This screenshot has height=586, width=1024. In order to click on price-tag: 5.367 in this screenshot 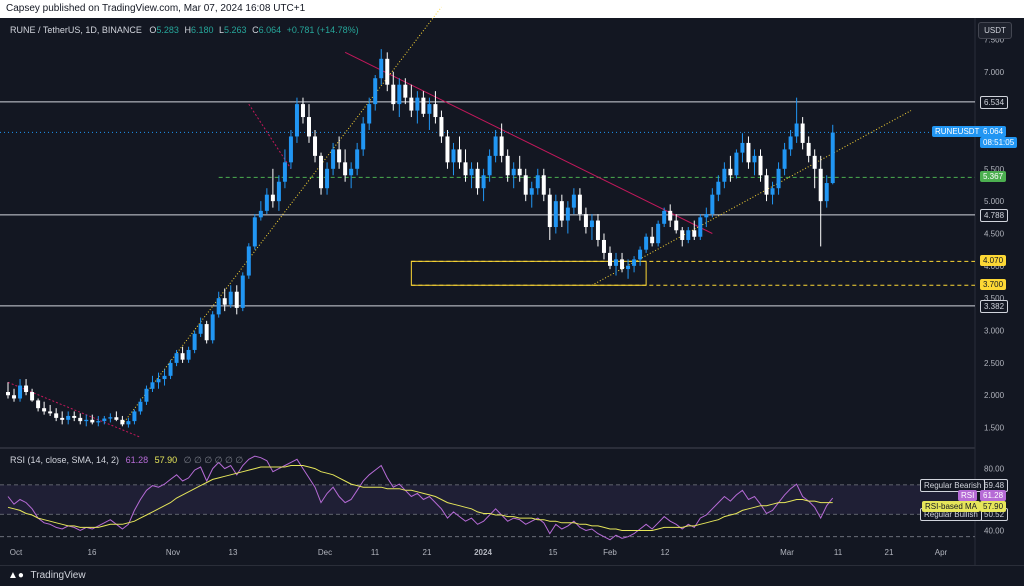, I will do `click(993, 177)`.